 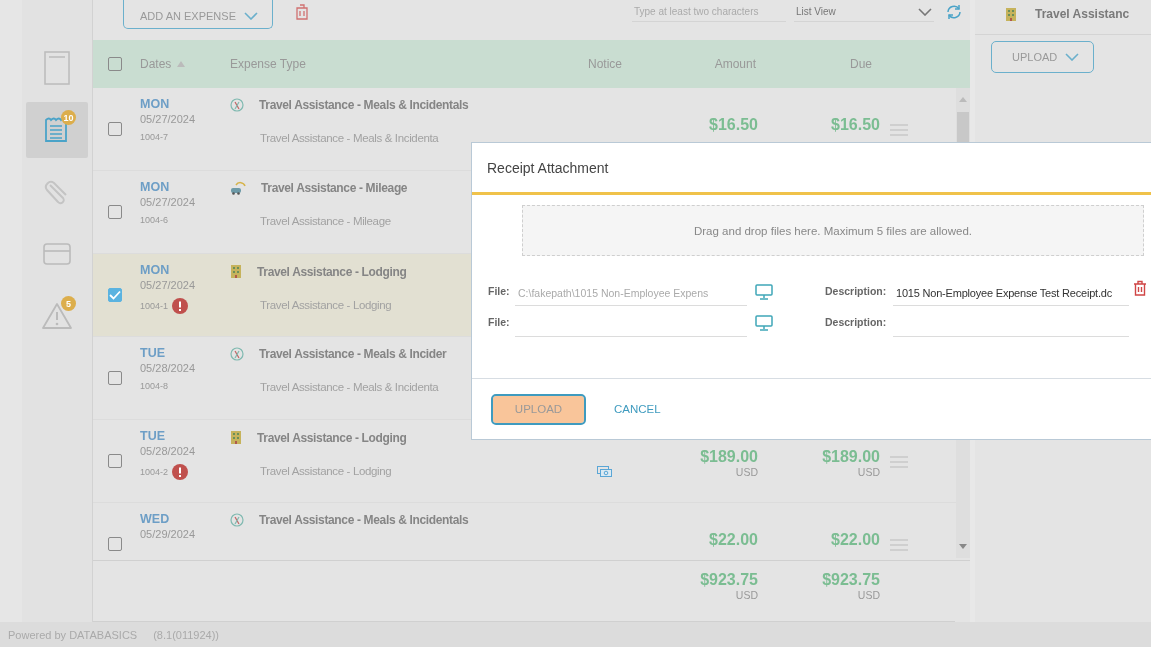 I want to click on nav-tab: 5, so click(x=57, y=316).